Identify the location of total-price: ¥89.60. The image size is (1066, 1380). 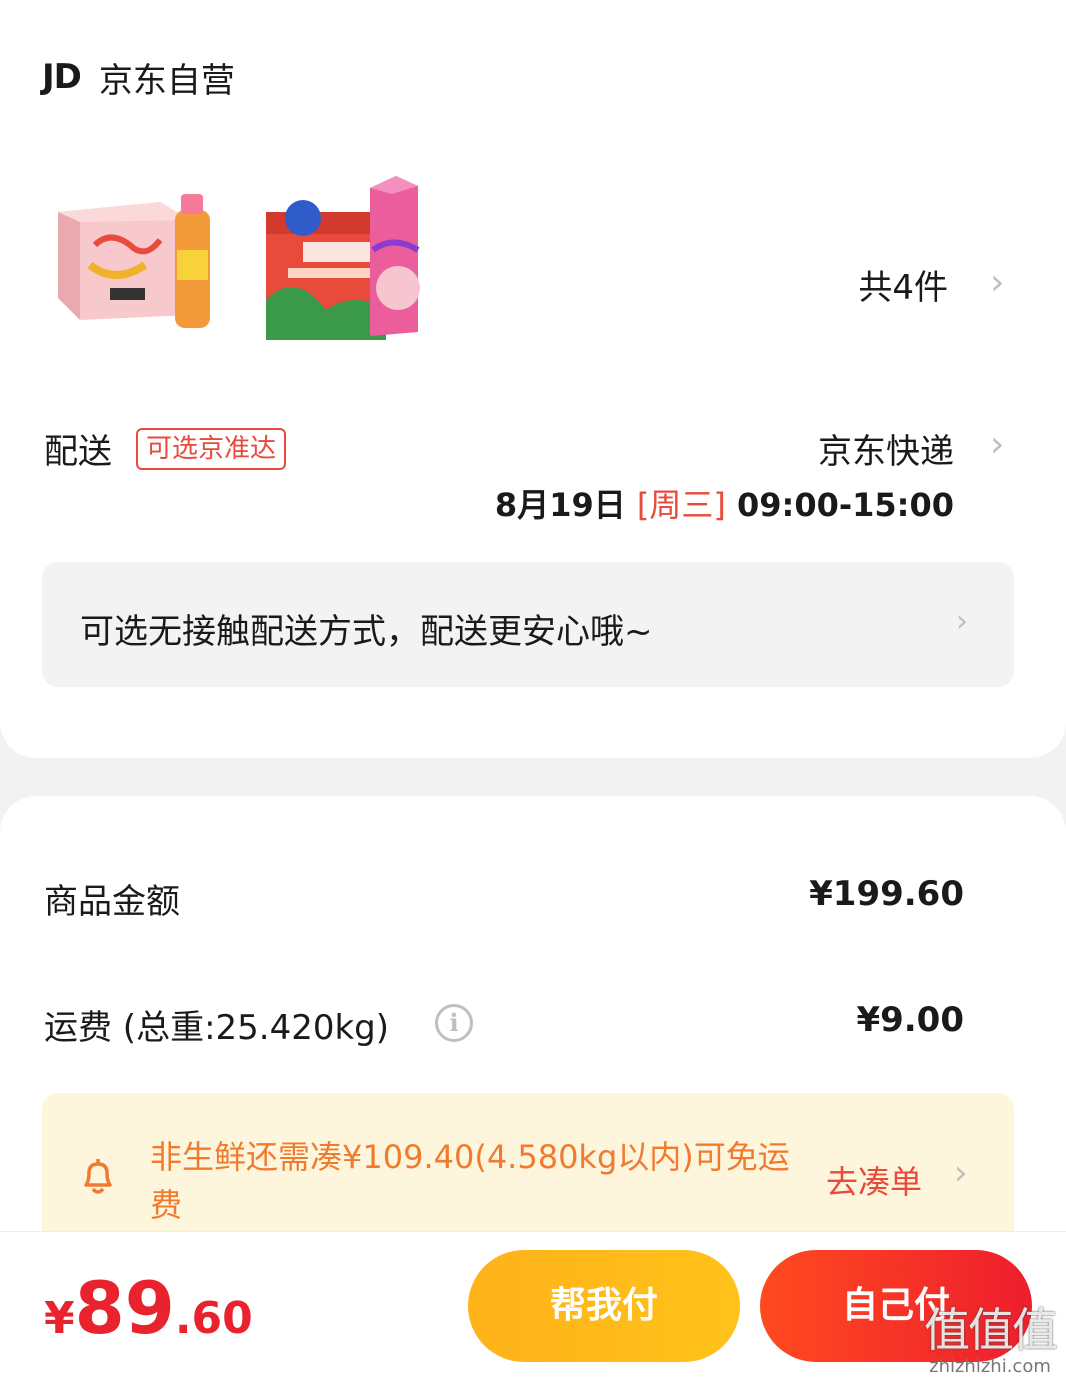
(148, 1308).